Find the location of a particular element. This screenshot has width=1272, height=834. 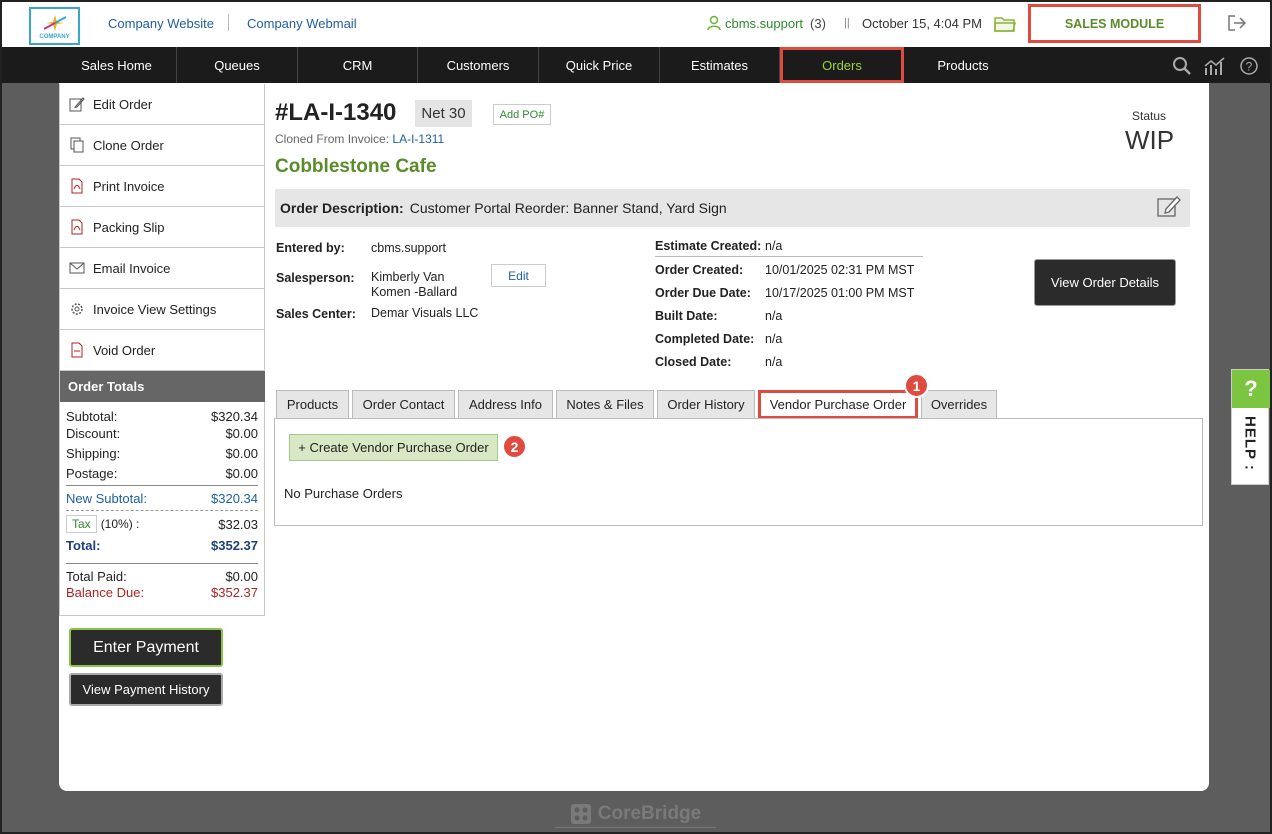

corebridge-text: CoreBridge is located at coordinates (649, 813).